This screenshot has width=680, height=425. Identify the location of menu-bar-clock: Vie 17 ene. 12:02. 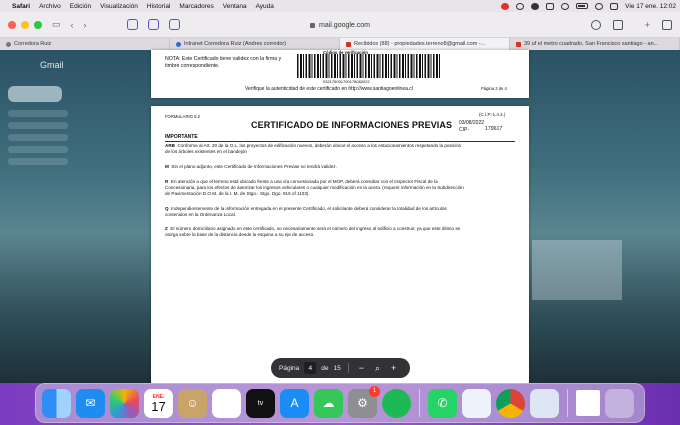
(650, 6).